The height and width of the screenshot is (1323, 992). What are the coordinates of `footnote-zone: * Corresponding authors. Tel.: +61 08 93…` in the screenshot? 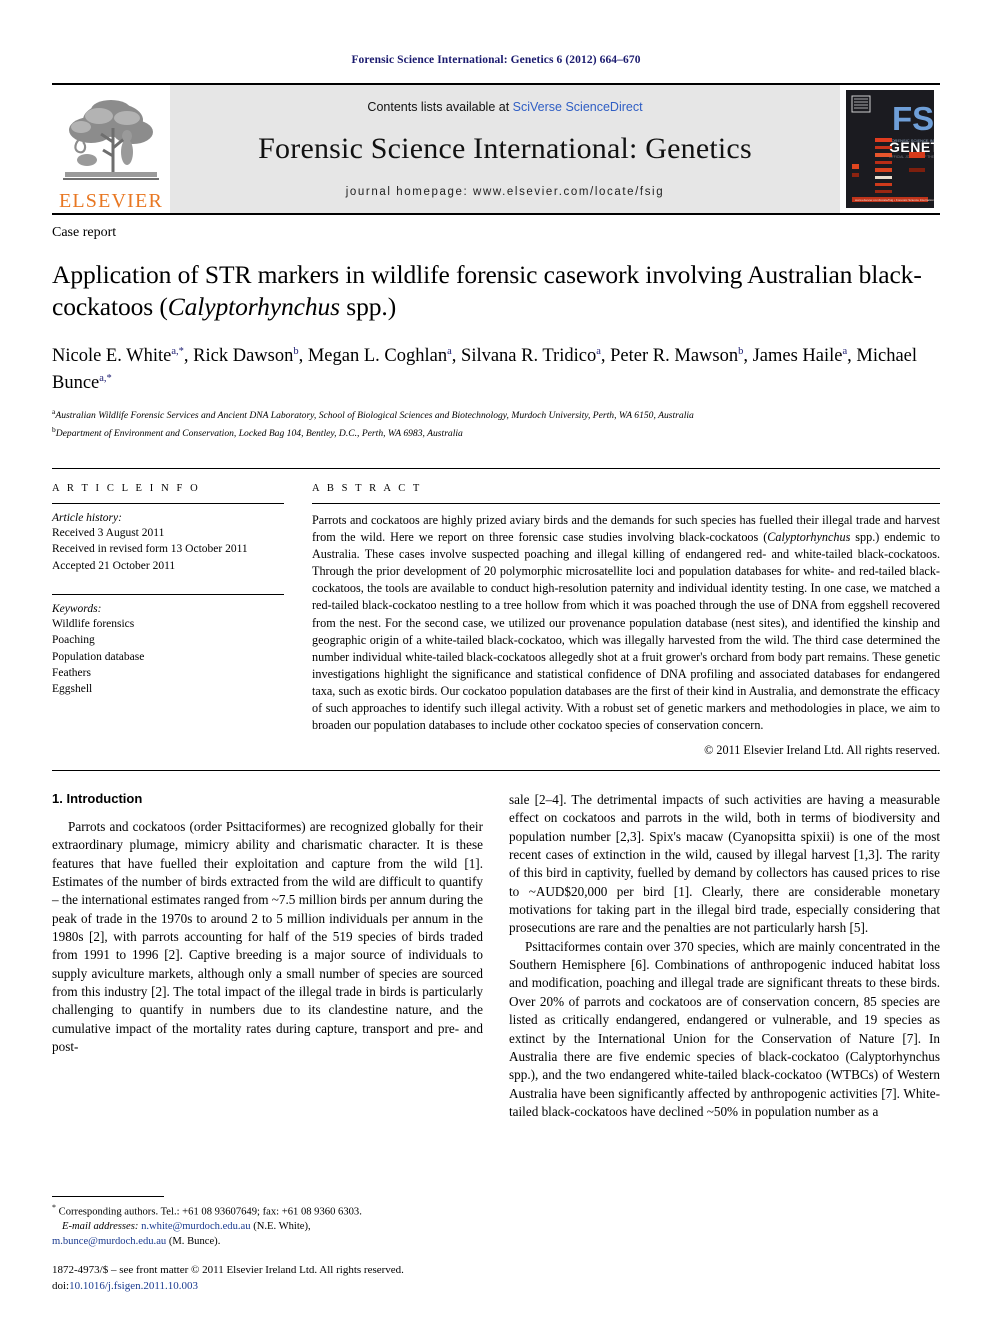 It's located at (257, 1245).